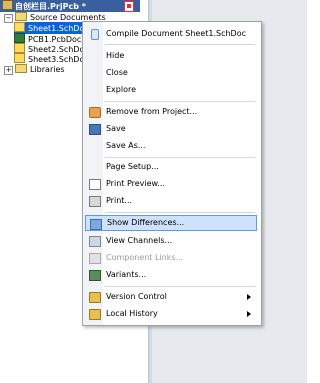 The width and height of the screenshot is (320, 383). Describe the element at coordinates (176, 33) in the screenshot. I see `menu-item-label: Compile Document Sheet1.SchDoc` at that location.